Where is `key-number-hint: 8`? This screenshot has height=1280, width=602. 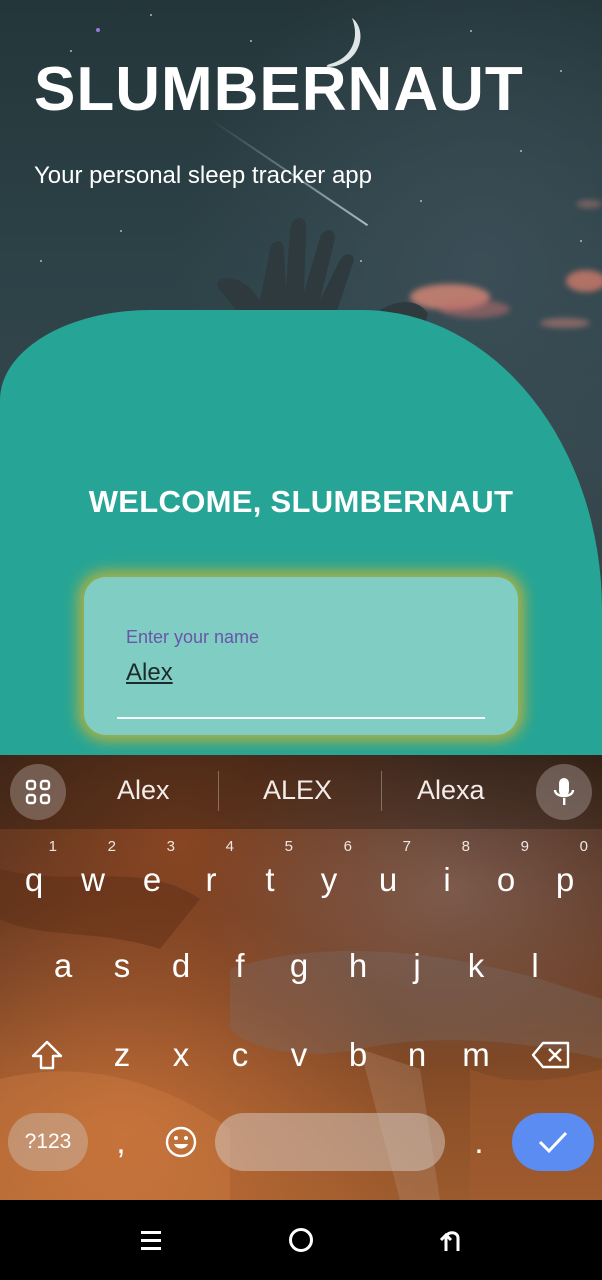 key-number-hint: 8 is located at coordinates (465, 846).